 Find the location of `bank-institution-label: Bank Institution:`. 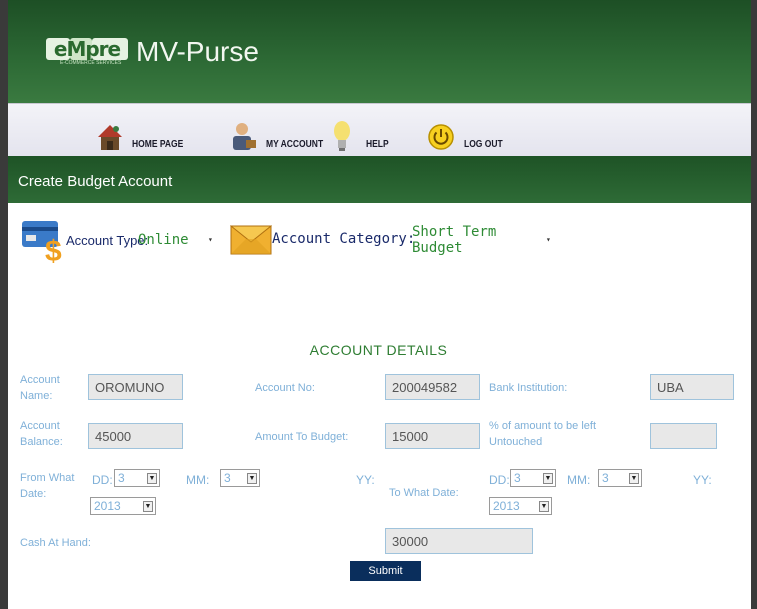

bank-institution-label: Bank Institution: is located at coordinates (528, 388).